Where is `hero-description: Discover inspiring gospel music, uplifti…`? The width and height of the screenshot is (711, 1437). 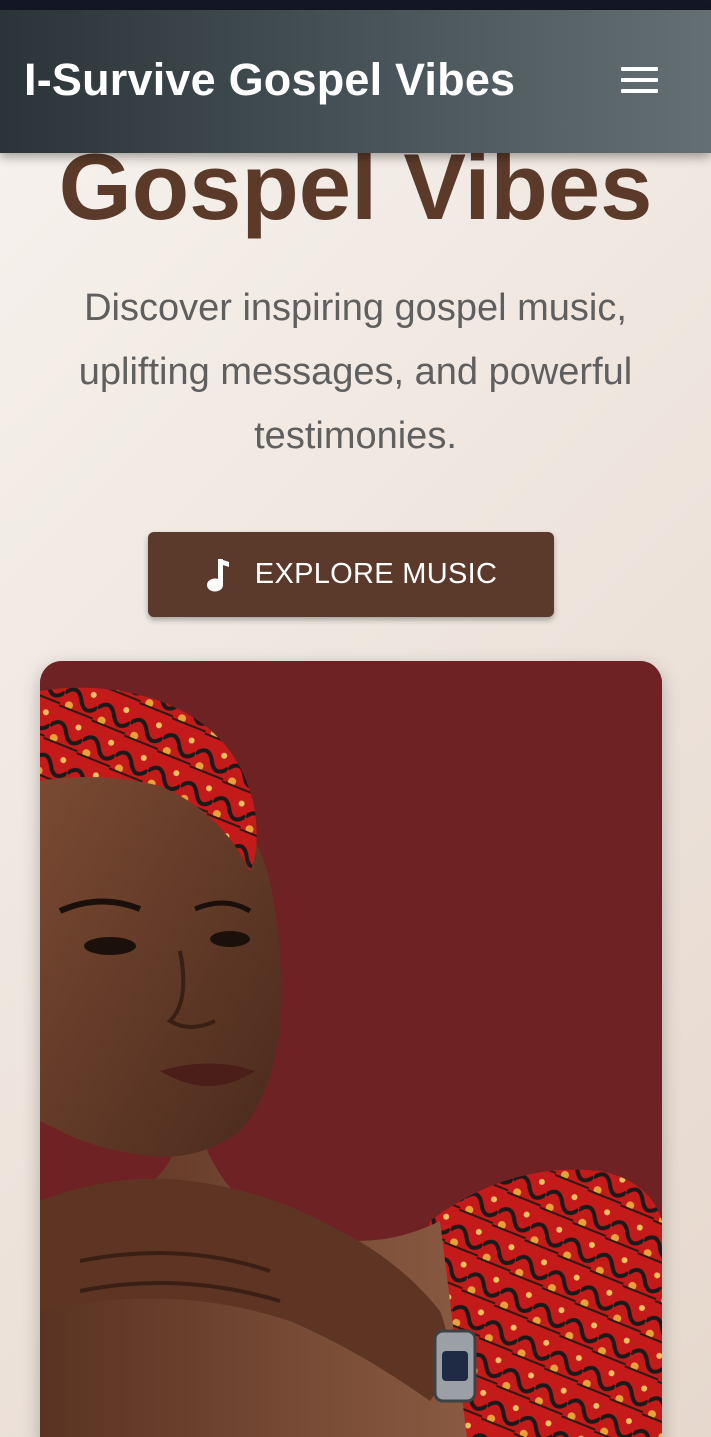 hero-description: Discover inspiring gospel music, uplifti… is located at coordinates (355, 372).